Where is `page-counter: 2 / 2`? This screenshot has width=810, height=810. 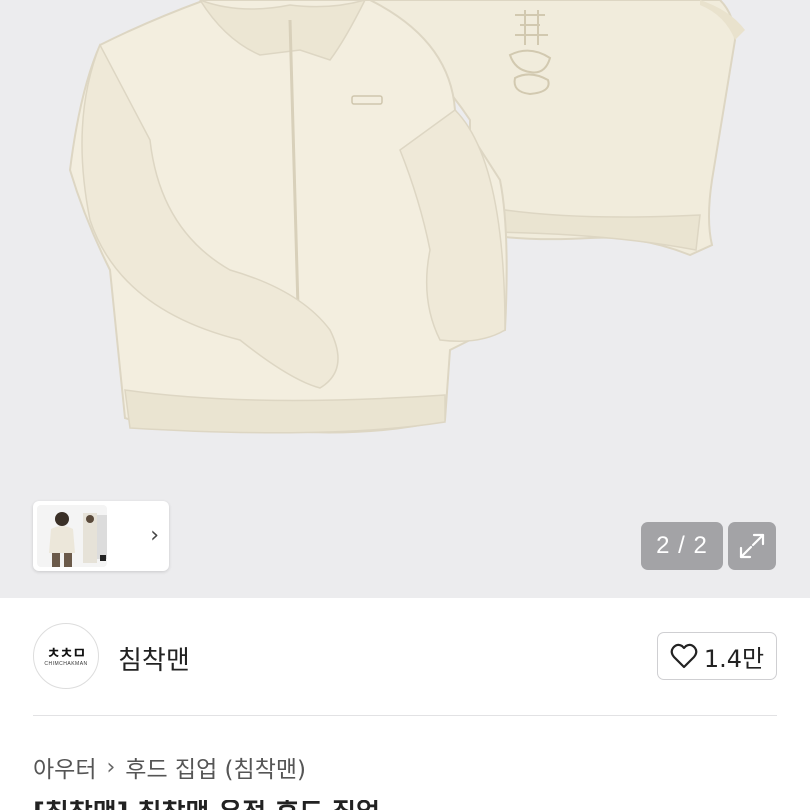
page-counter: 2 / 2 is located at coordinates (682, 546).